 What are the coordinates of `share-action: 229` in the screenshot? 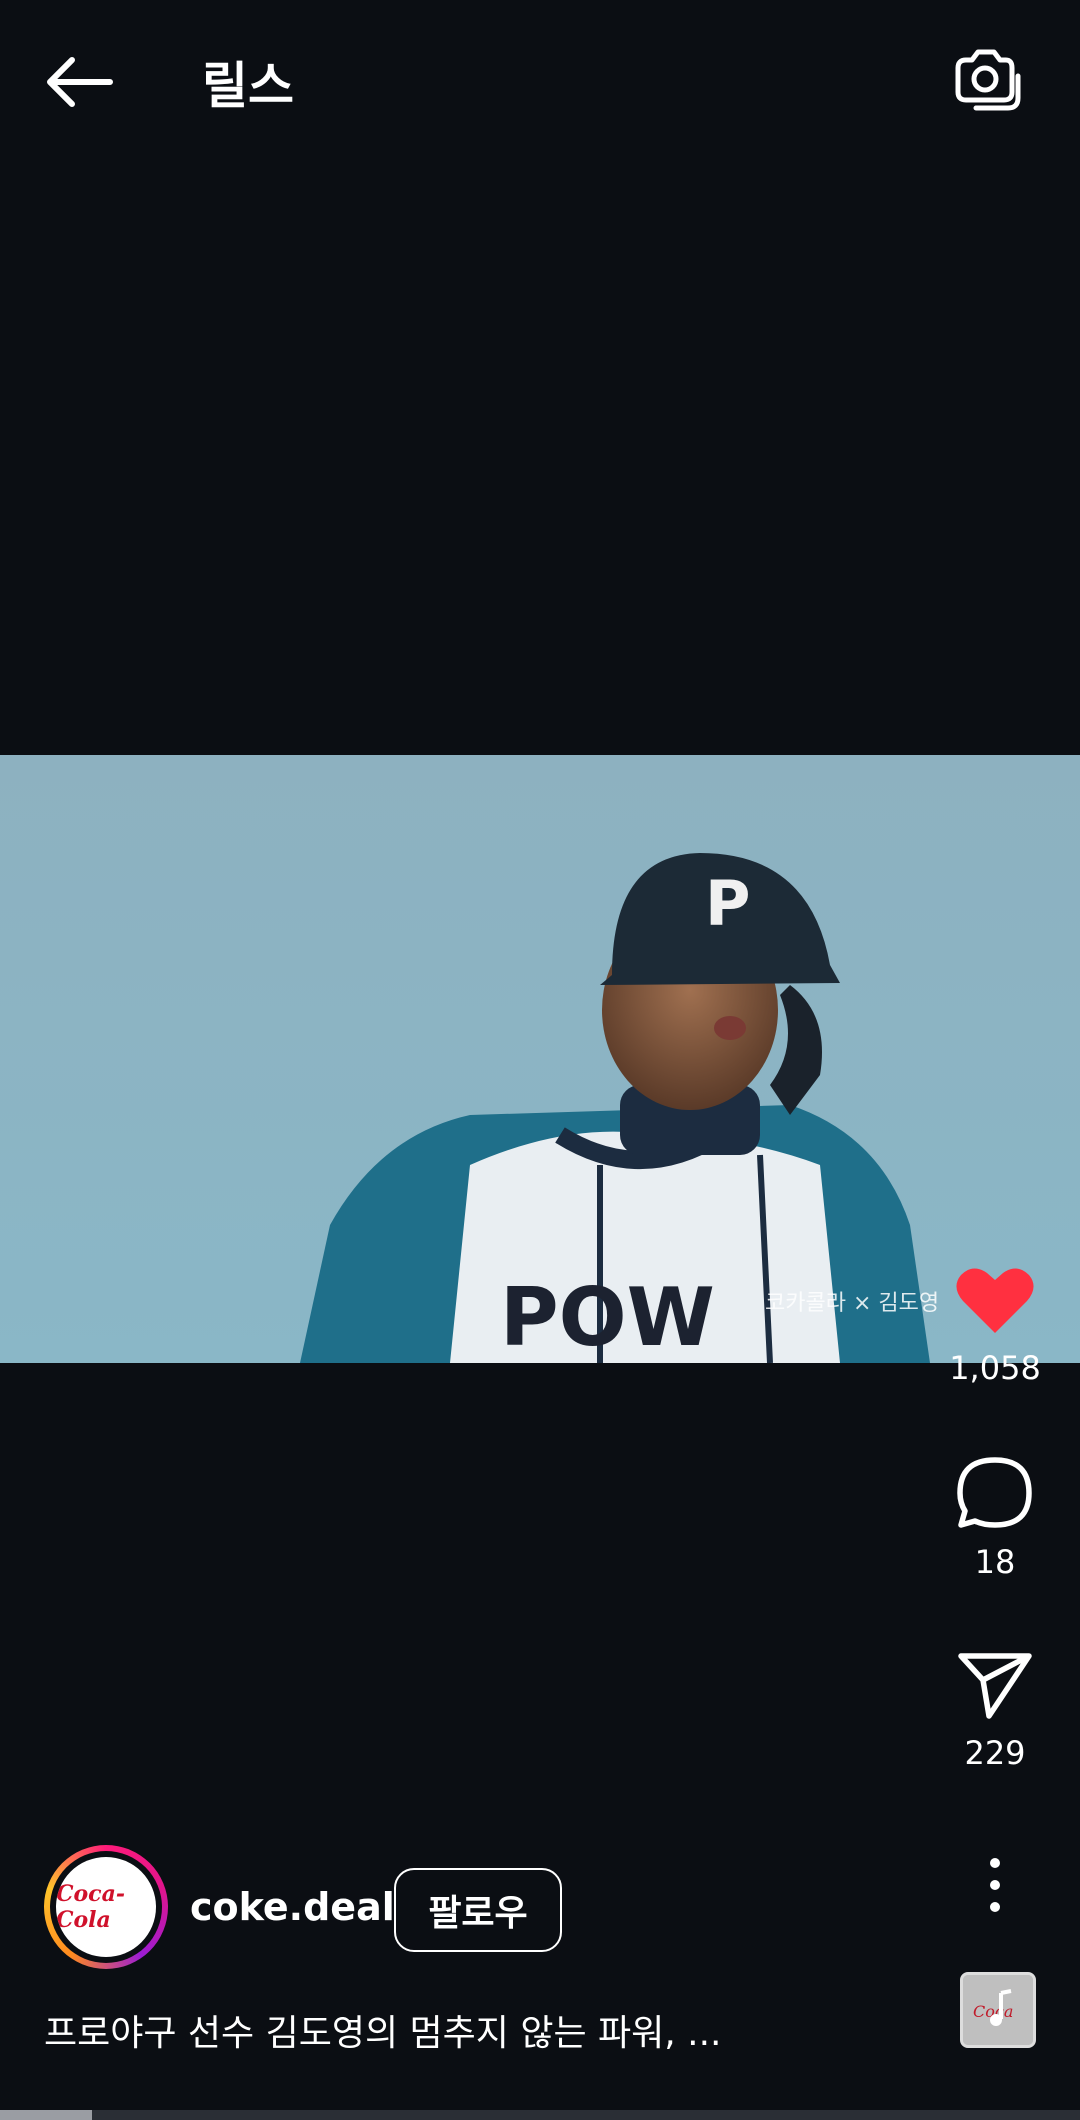 It's located at (995, 1711).